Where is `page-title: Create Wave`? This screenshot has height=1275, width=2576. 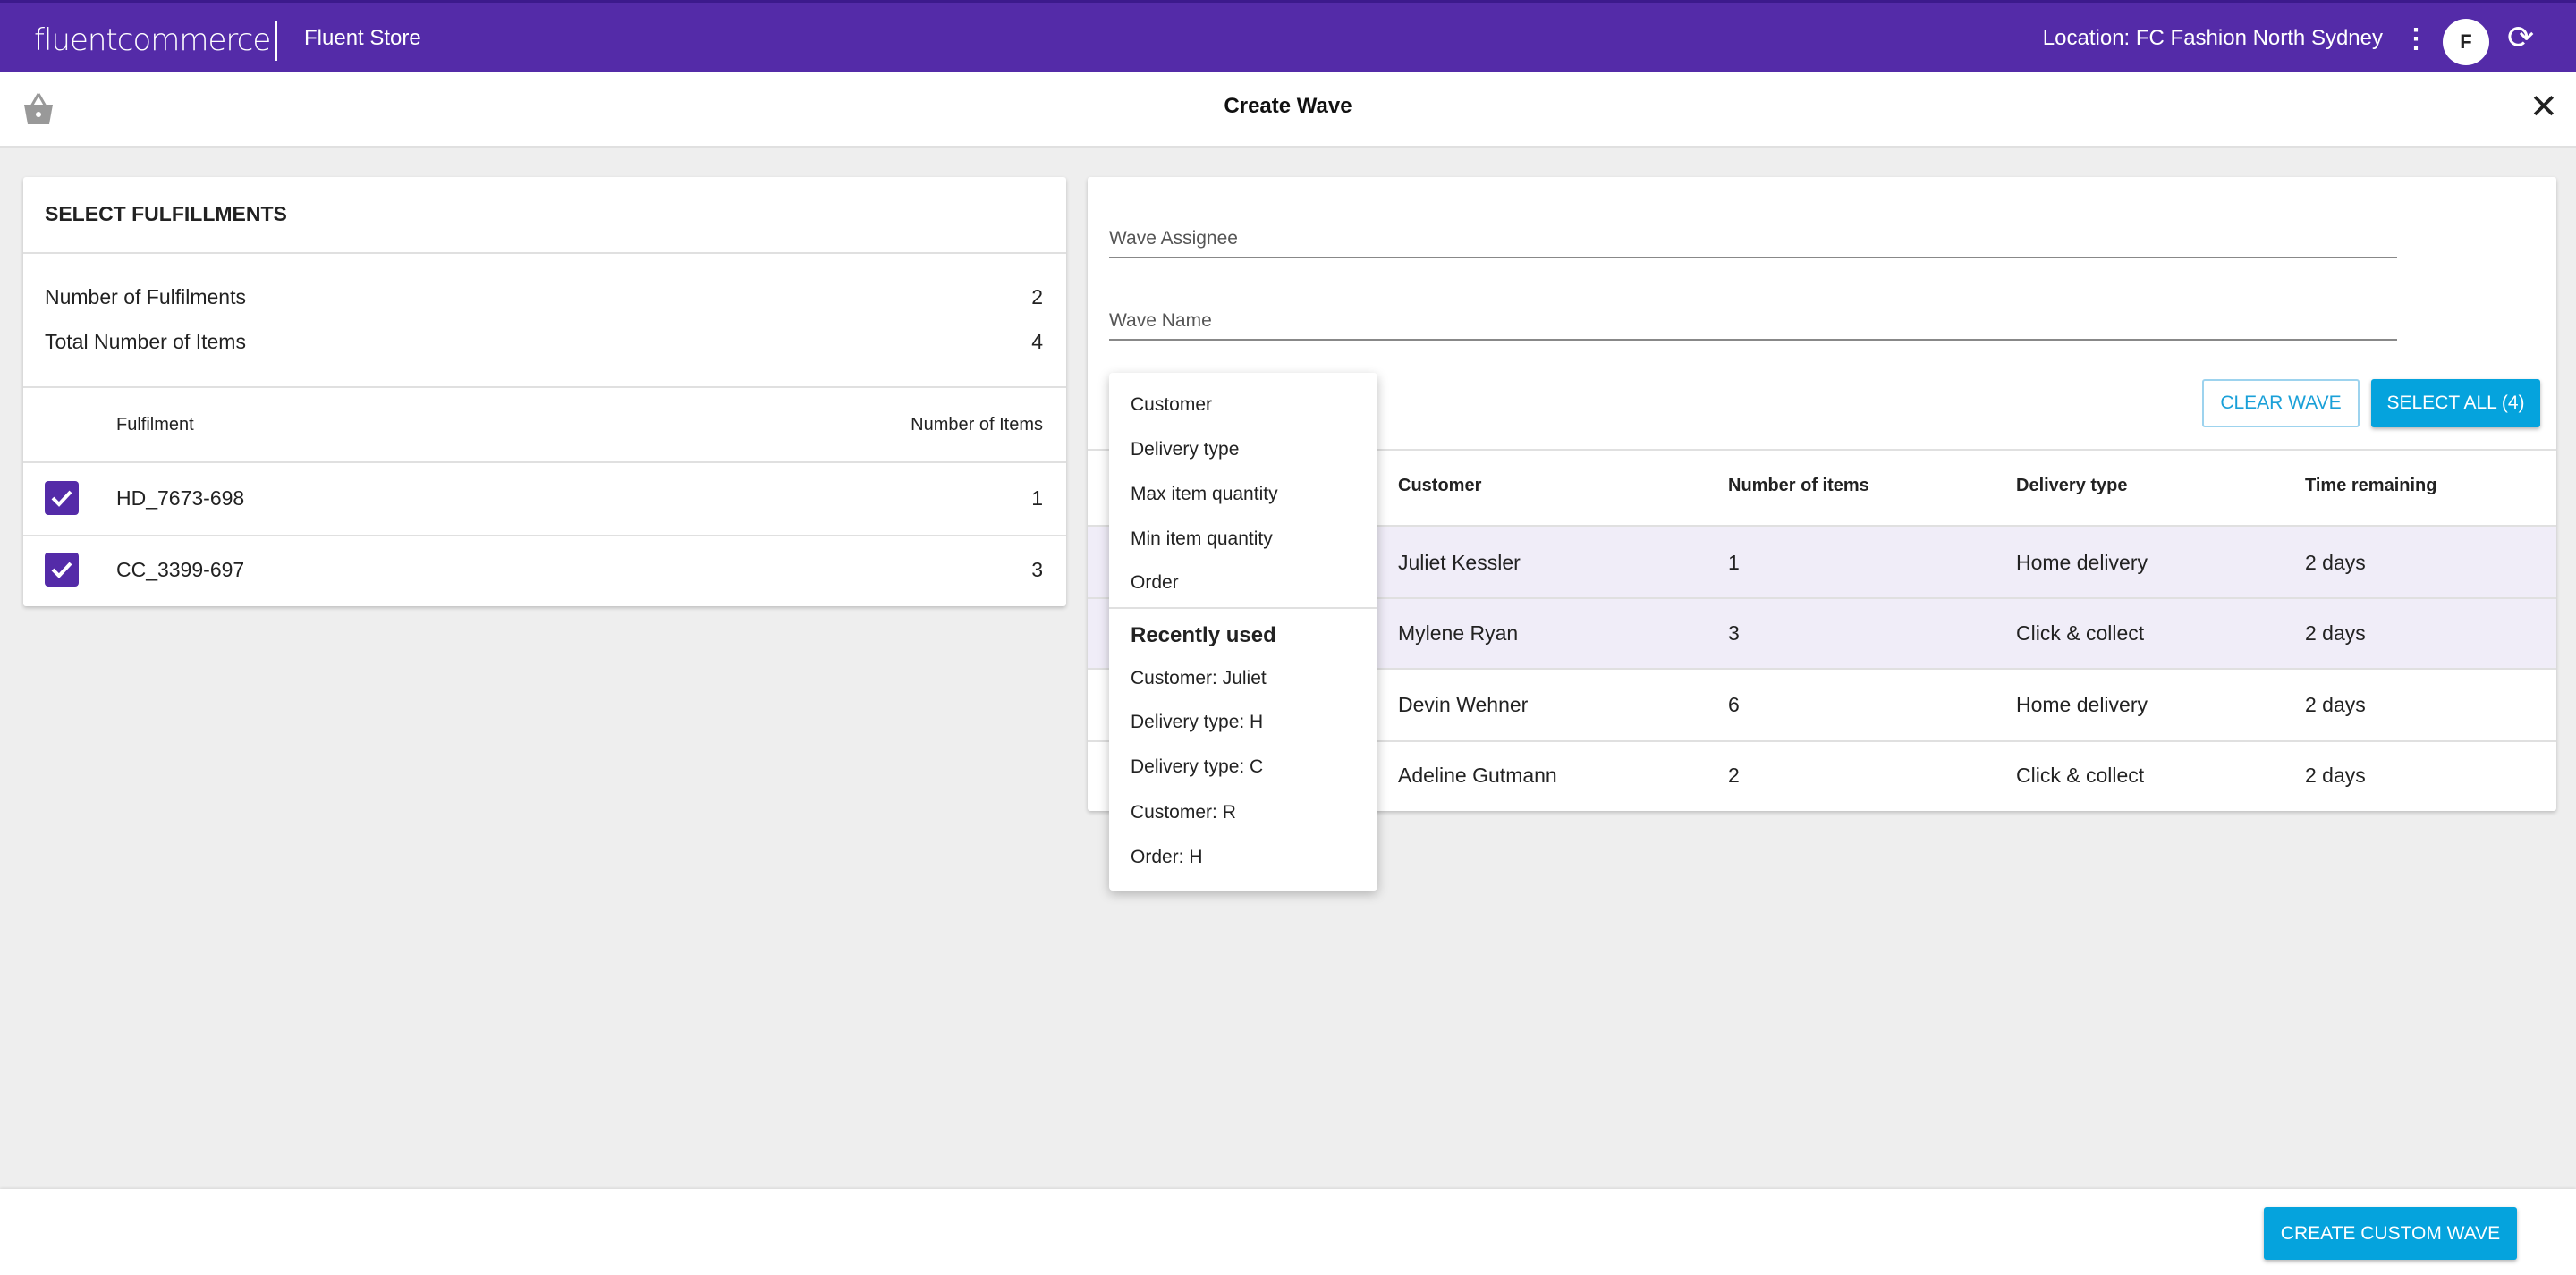 page-title: Create Wave is located at coordinates (1288, 106).